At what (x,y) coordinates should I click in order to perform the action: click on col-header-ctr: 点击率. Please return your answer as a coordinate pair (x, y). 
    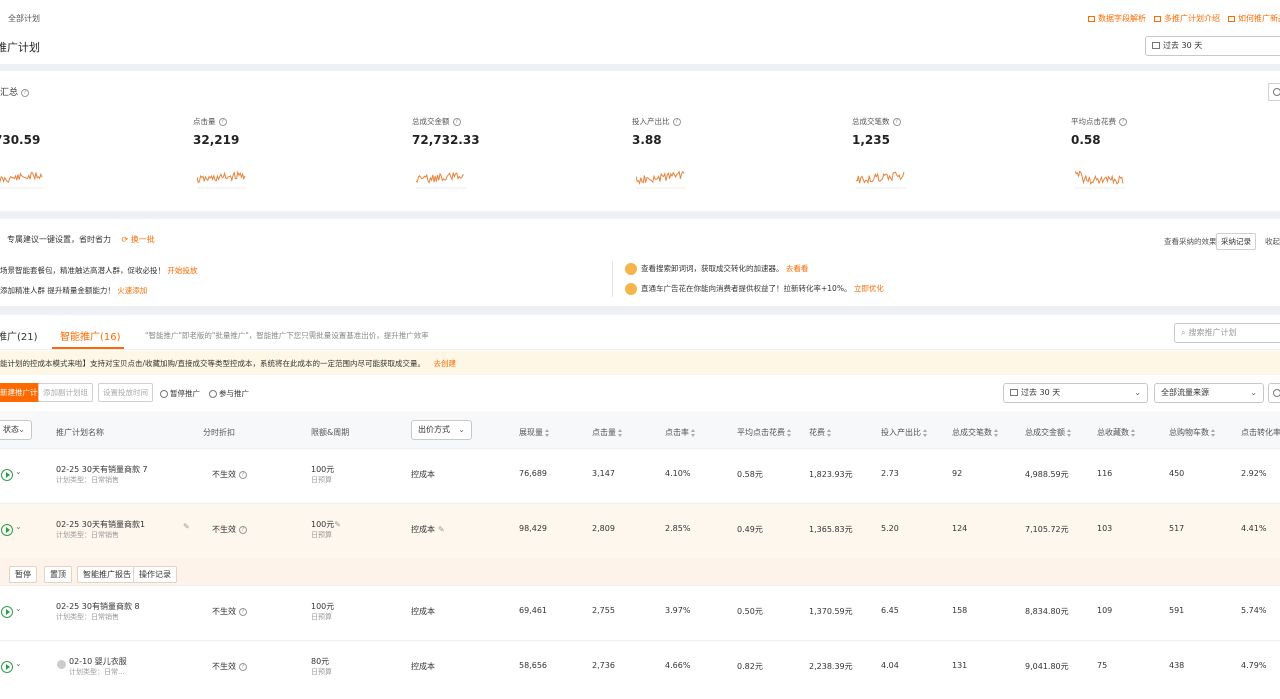
    Looking at the image, I should click on (680, 432).